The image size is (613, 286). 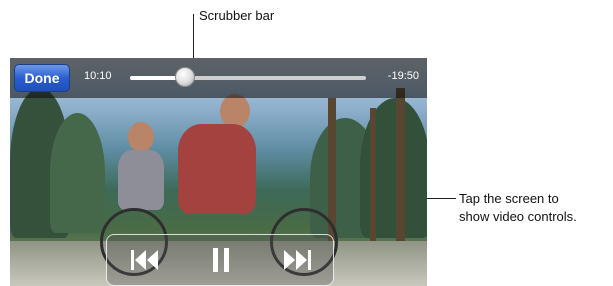 I want to click on previous-track-button, so click(x=145, y=260).